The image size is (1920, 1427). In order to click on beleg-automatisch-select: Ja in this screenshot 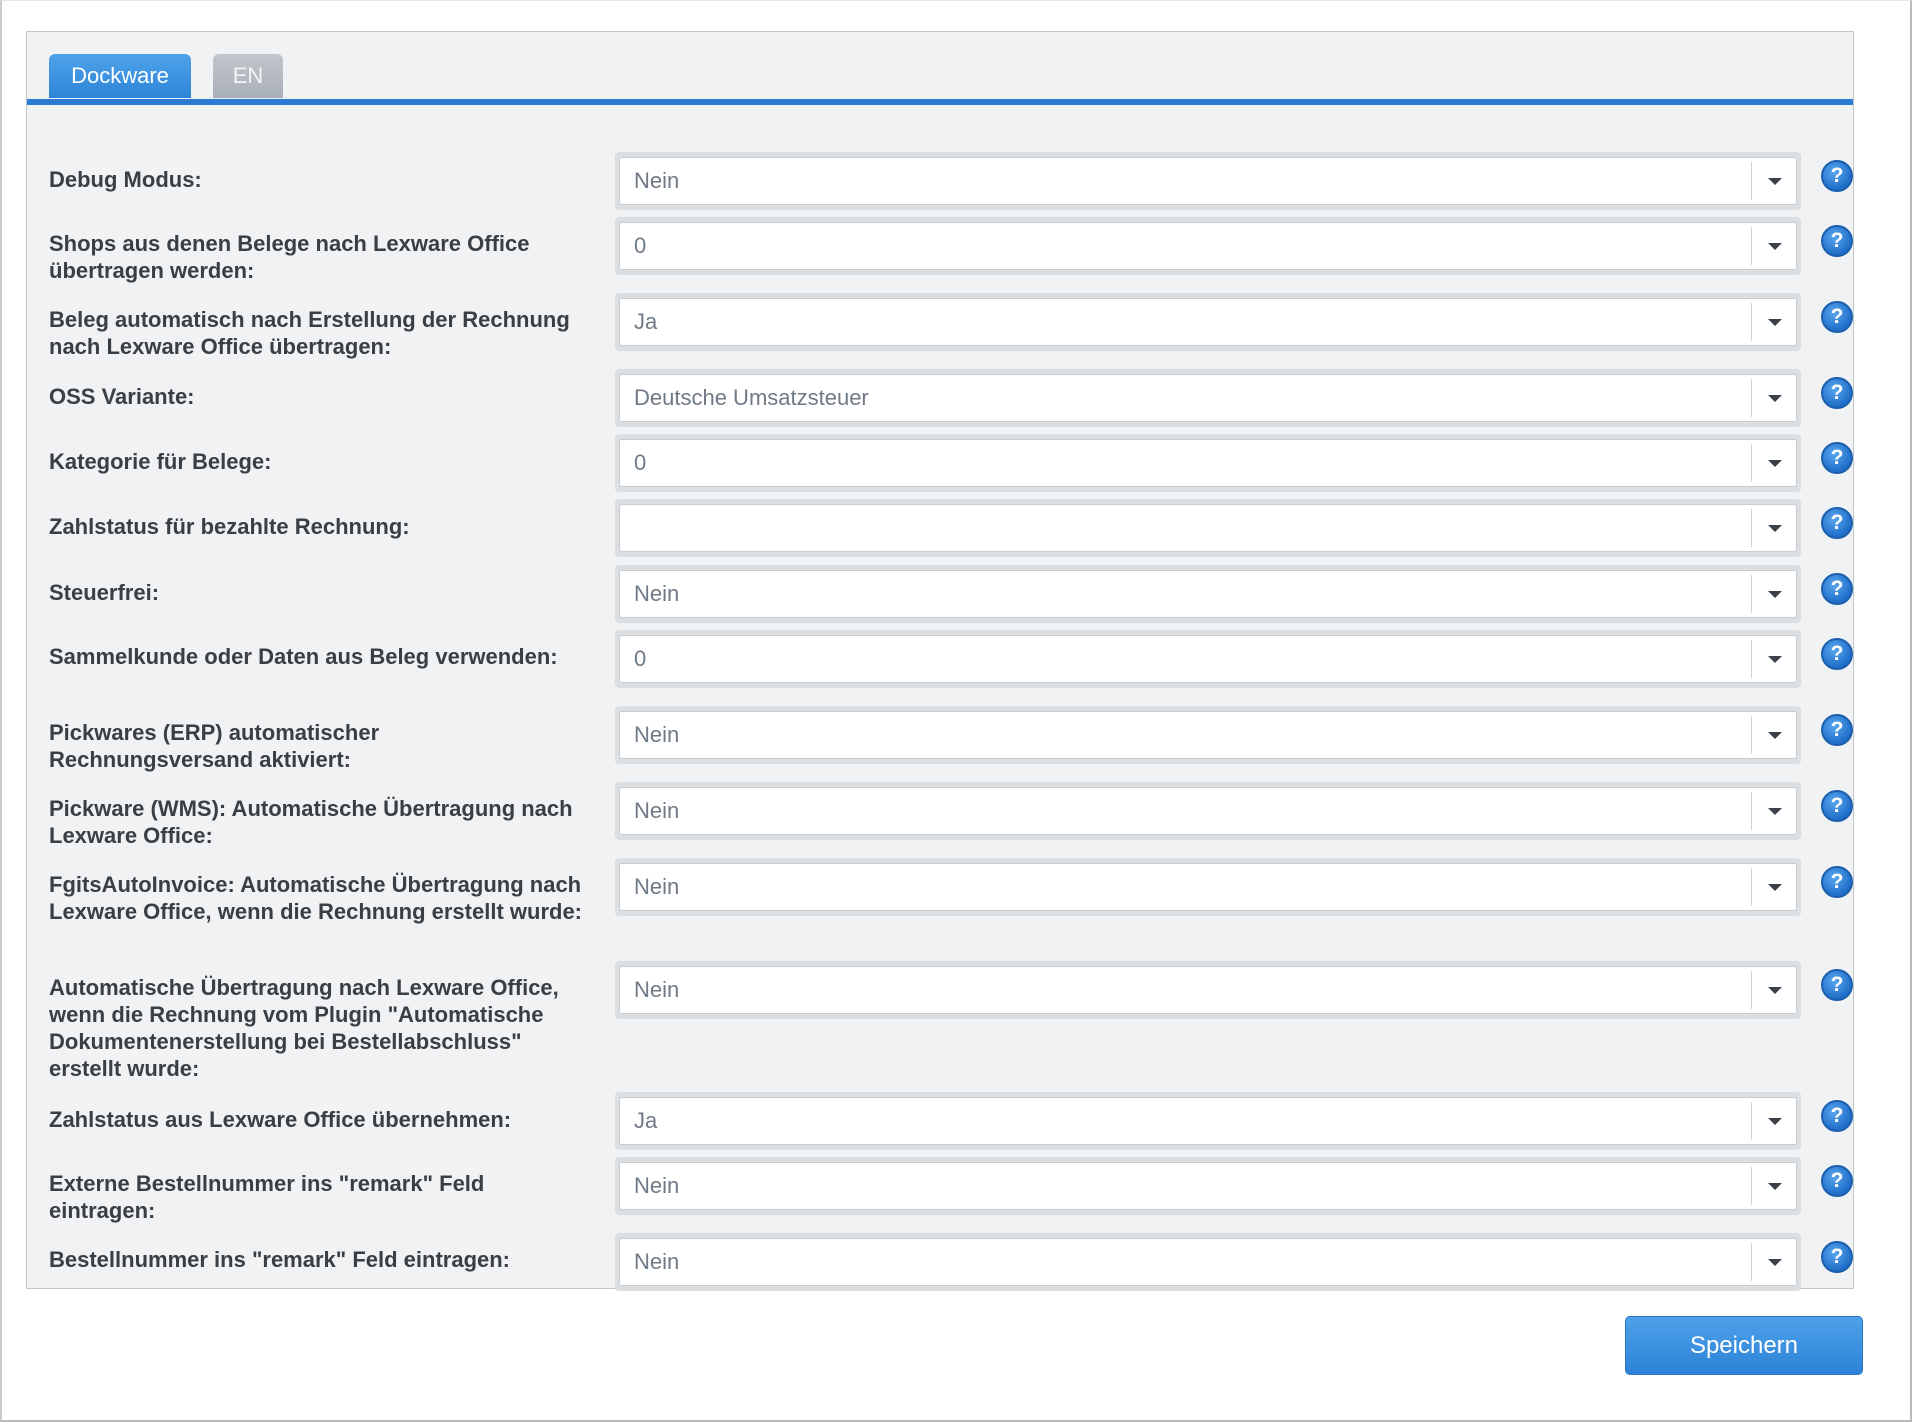, I will do `click(1208, 322)`.